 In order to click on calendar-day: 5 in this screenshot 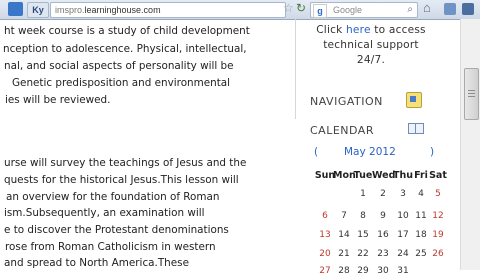, I will do `click(438, 194)`.